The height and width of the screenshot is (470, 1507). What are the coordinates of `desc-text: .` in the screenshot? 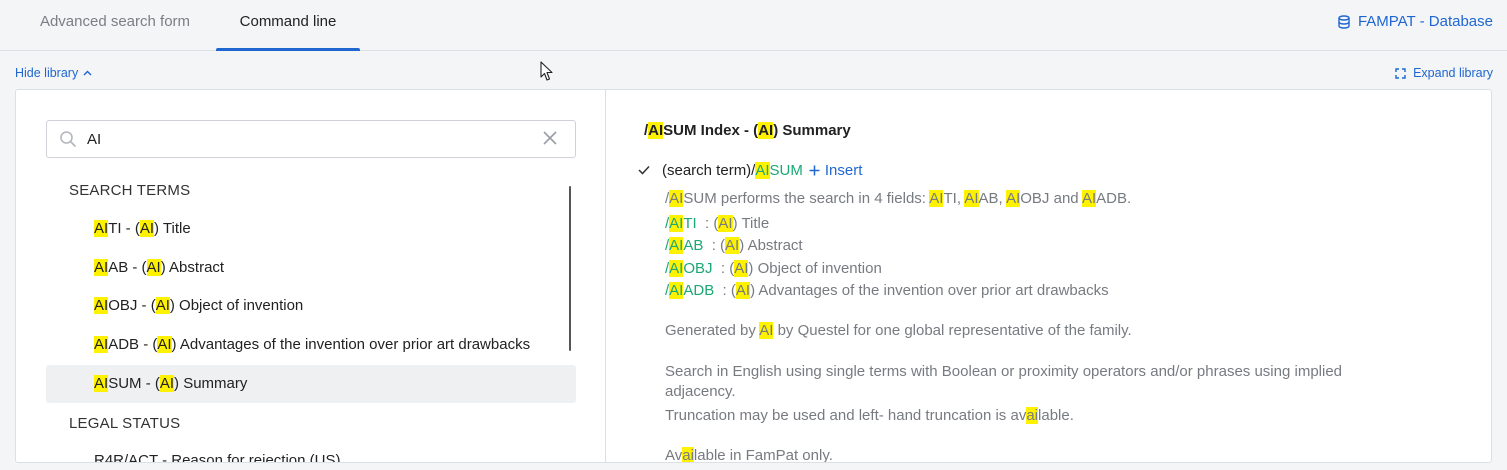 It's located at (1129, 198).